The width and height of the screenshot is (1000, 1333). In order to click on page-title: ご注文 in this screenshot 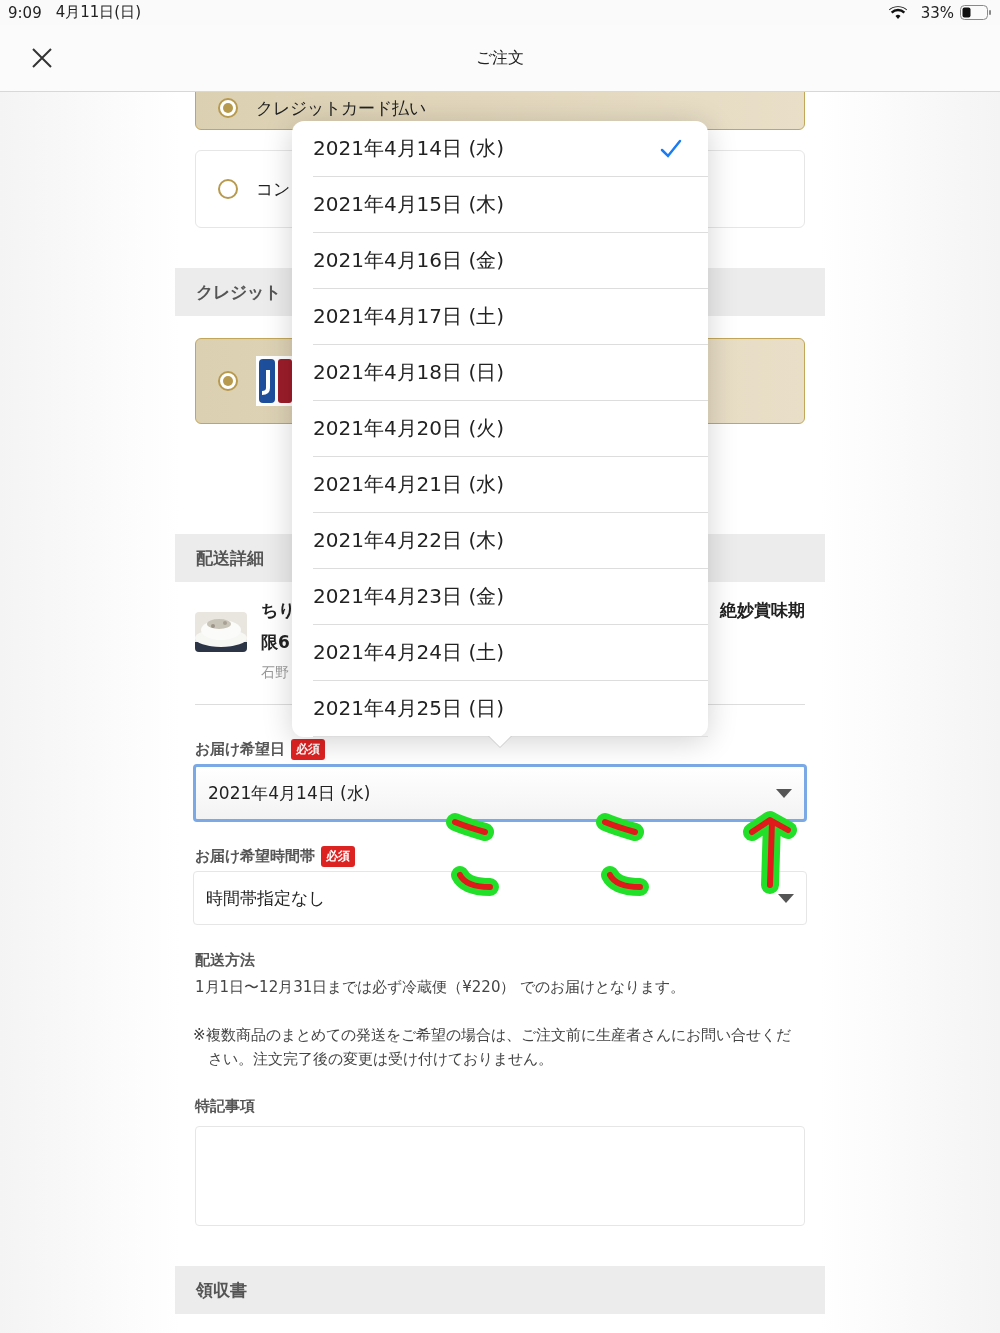, I will do `click(500, 58)`.